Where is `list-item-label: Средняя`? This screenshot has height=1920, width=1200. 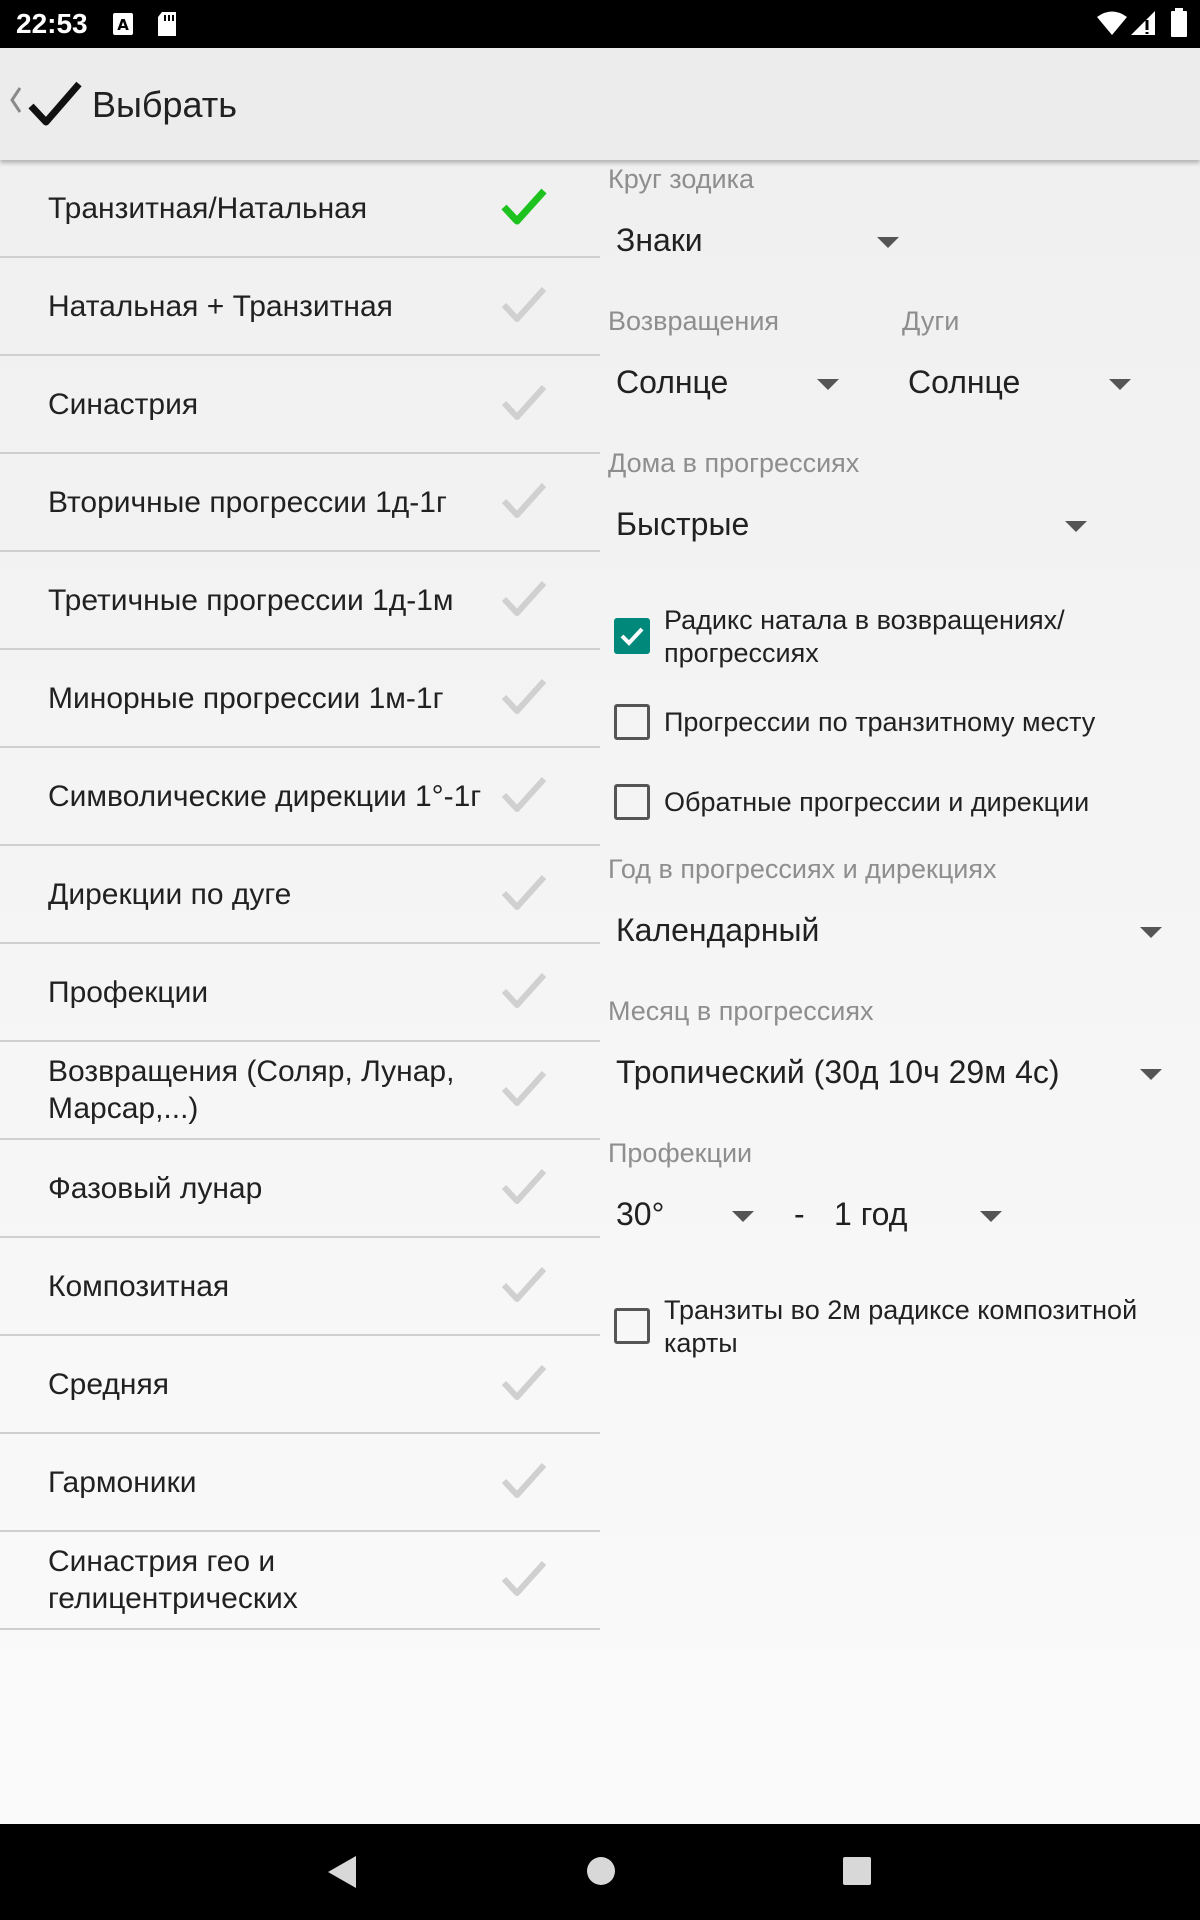
list-item-label: Средняя is located at coordinates (108, 1384).